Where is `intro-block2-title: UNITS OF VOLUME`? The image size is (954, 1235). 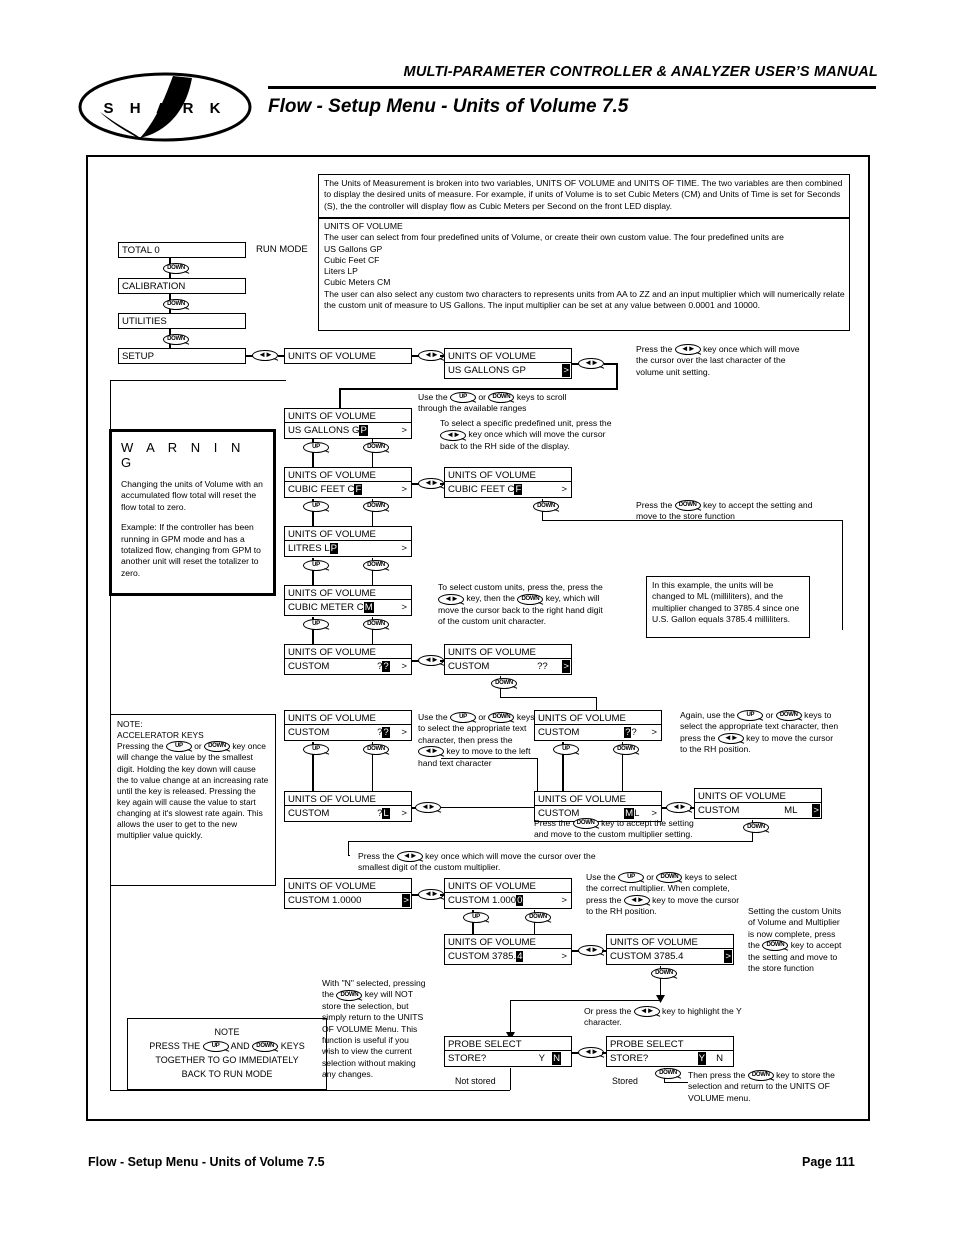 intro-block2-title: UNITS OF VOLUME is located at coordinates (363, 226).